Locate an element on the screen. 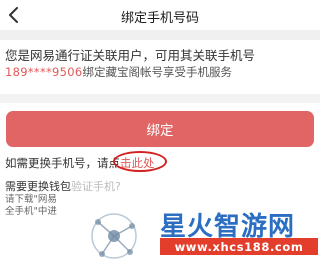 The image size is (320, 262). annotation-circle is located at coordinates (140, 161).